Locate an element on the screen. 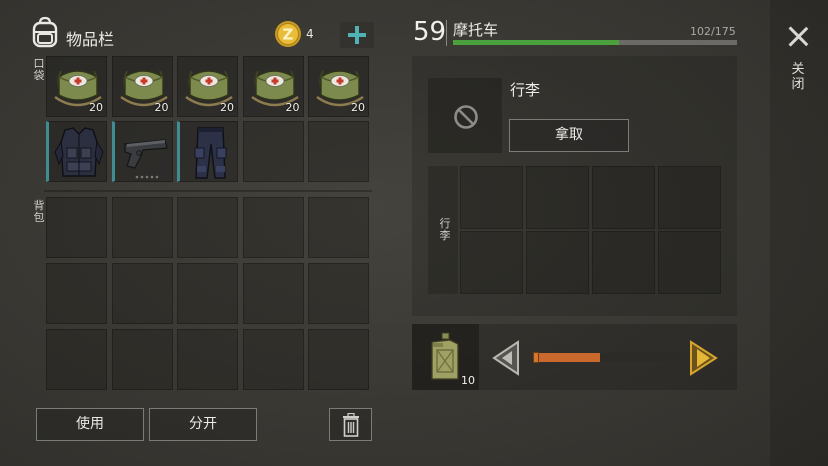 The width and height of the screenshot is (828, 466). tactical-vest-icon is located at coordinates (79, 152).